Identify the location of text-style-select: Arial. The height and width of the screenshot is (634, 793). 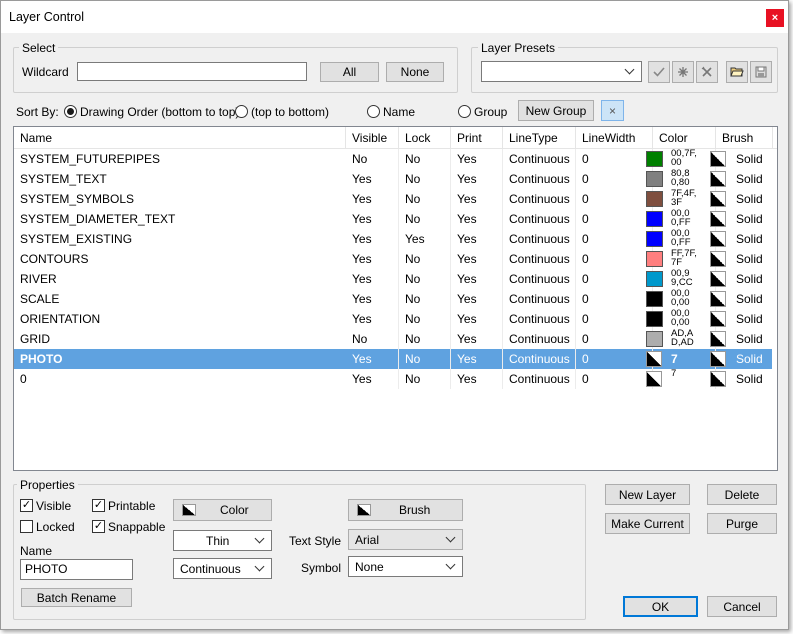
(405, 539).